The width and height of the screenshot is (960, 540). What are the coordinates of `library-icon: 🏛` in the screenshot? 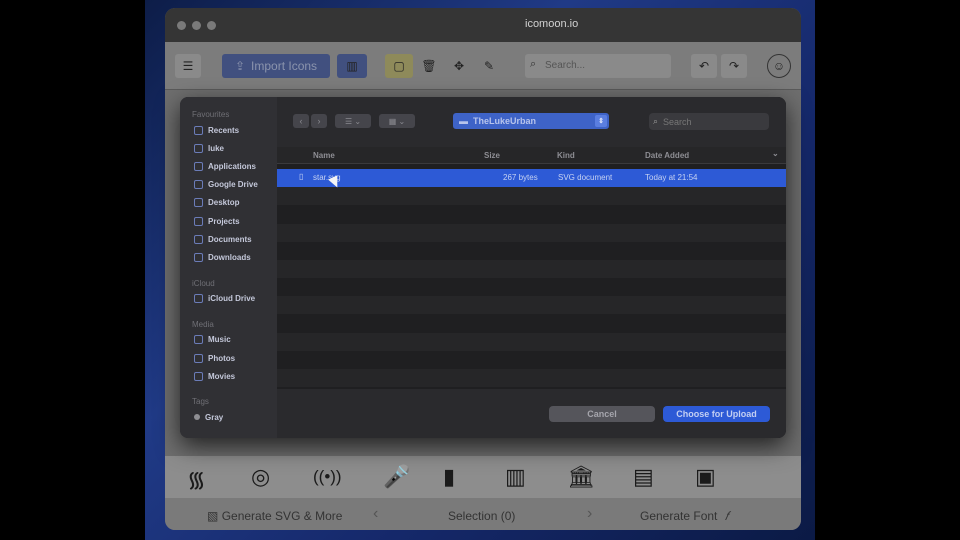 It's located at (581, 477).